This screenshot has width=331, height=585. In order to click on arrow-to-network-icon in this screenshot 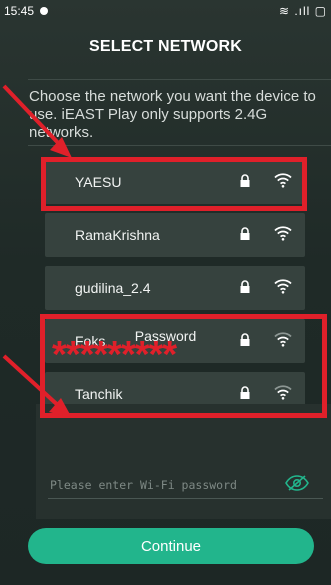, I will do `click(37, 121)`.